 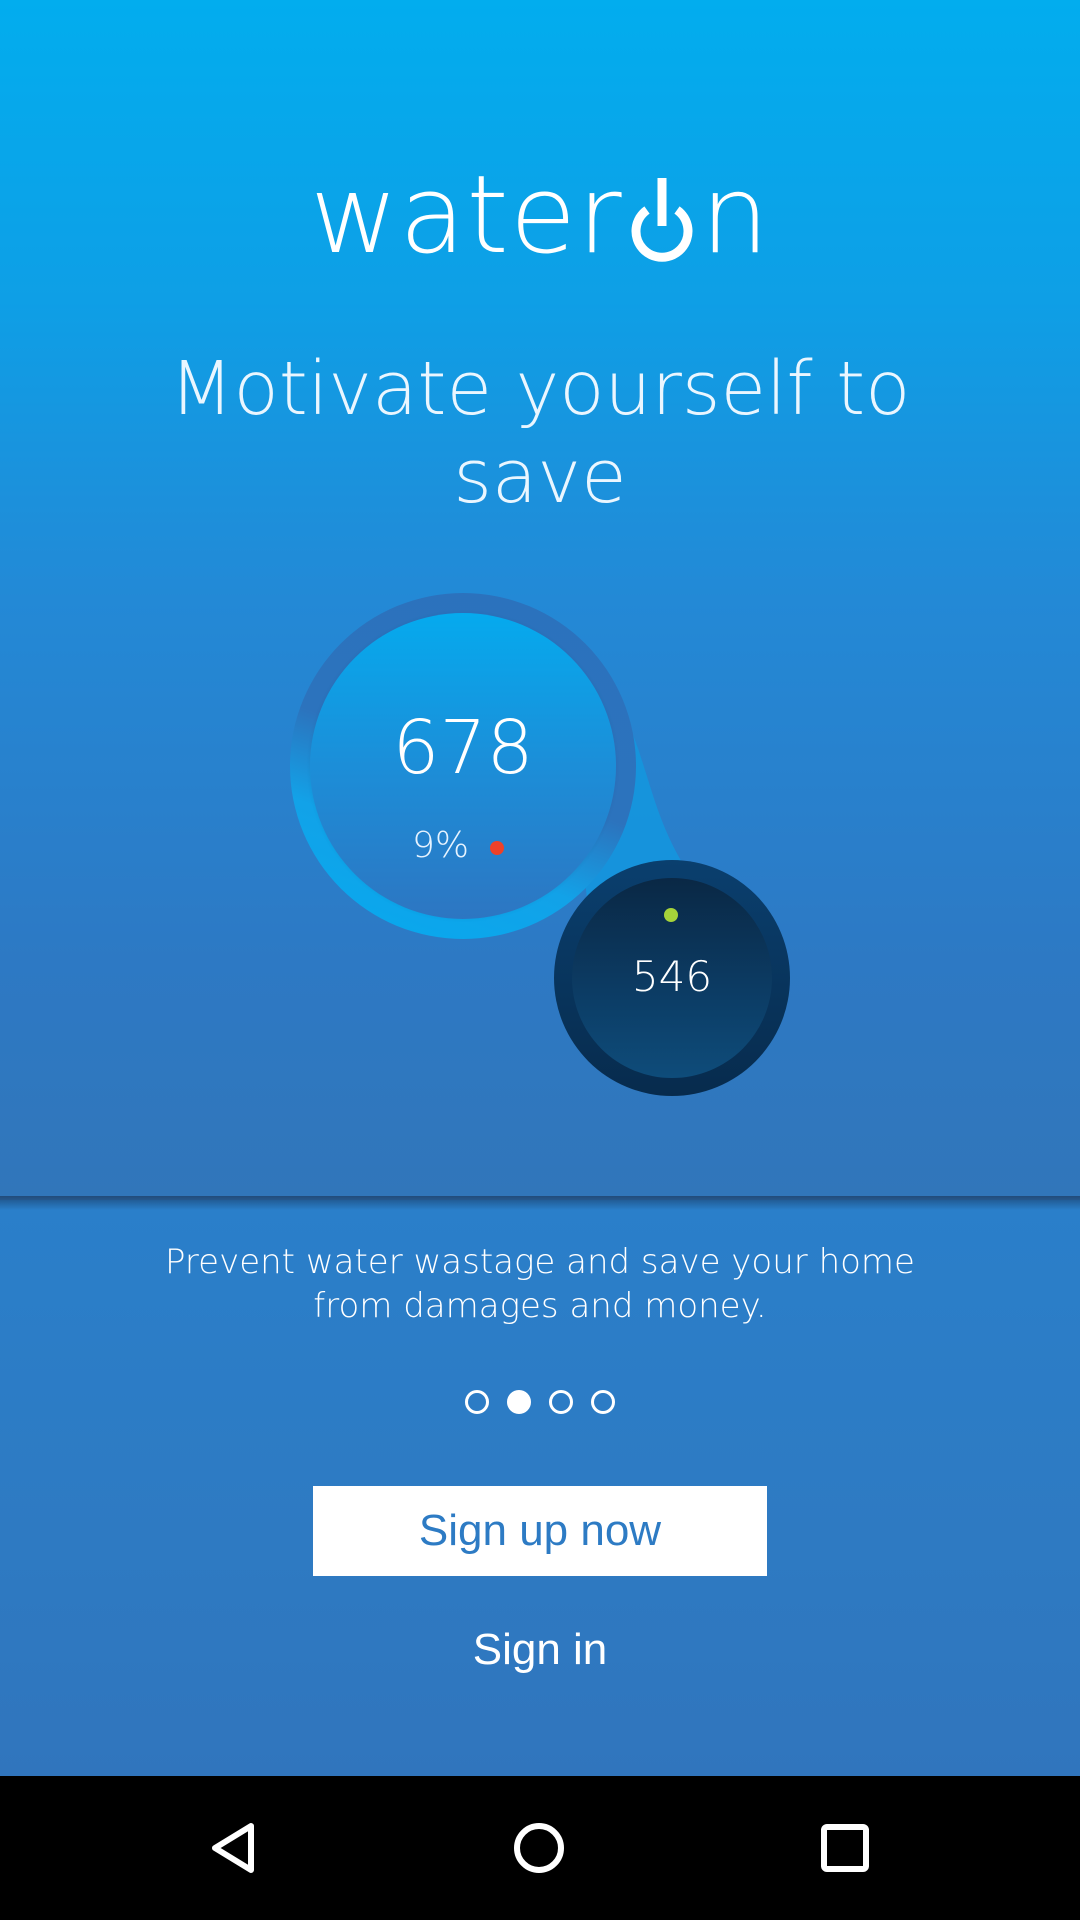 I want to click on usage-gauges: 678 9% 546, so click(x=540, y=845).